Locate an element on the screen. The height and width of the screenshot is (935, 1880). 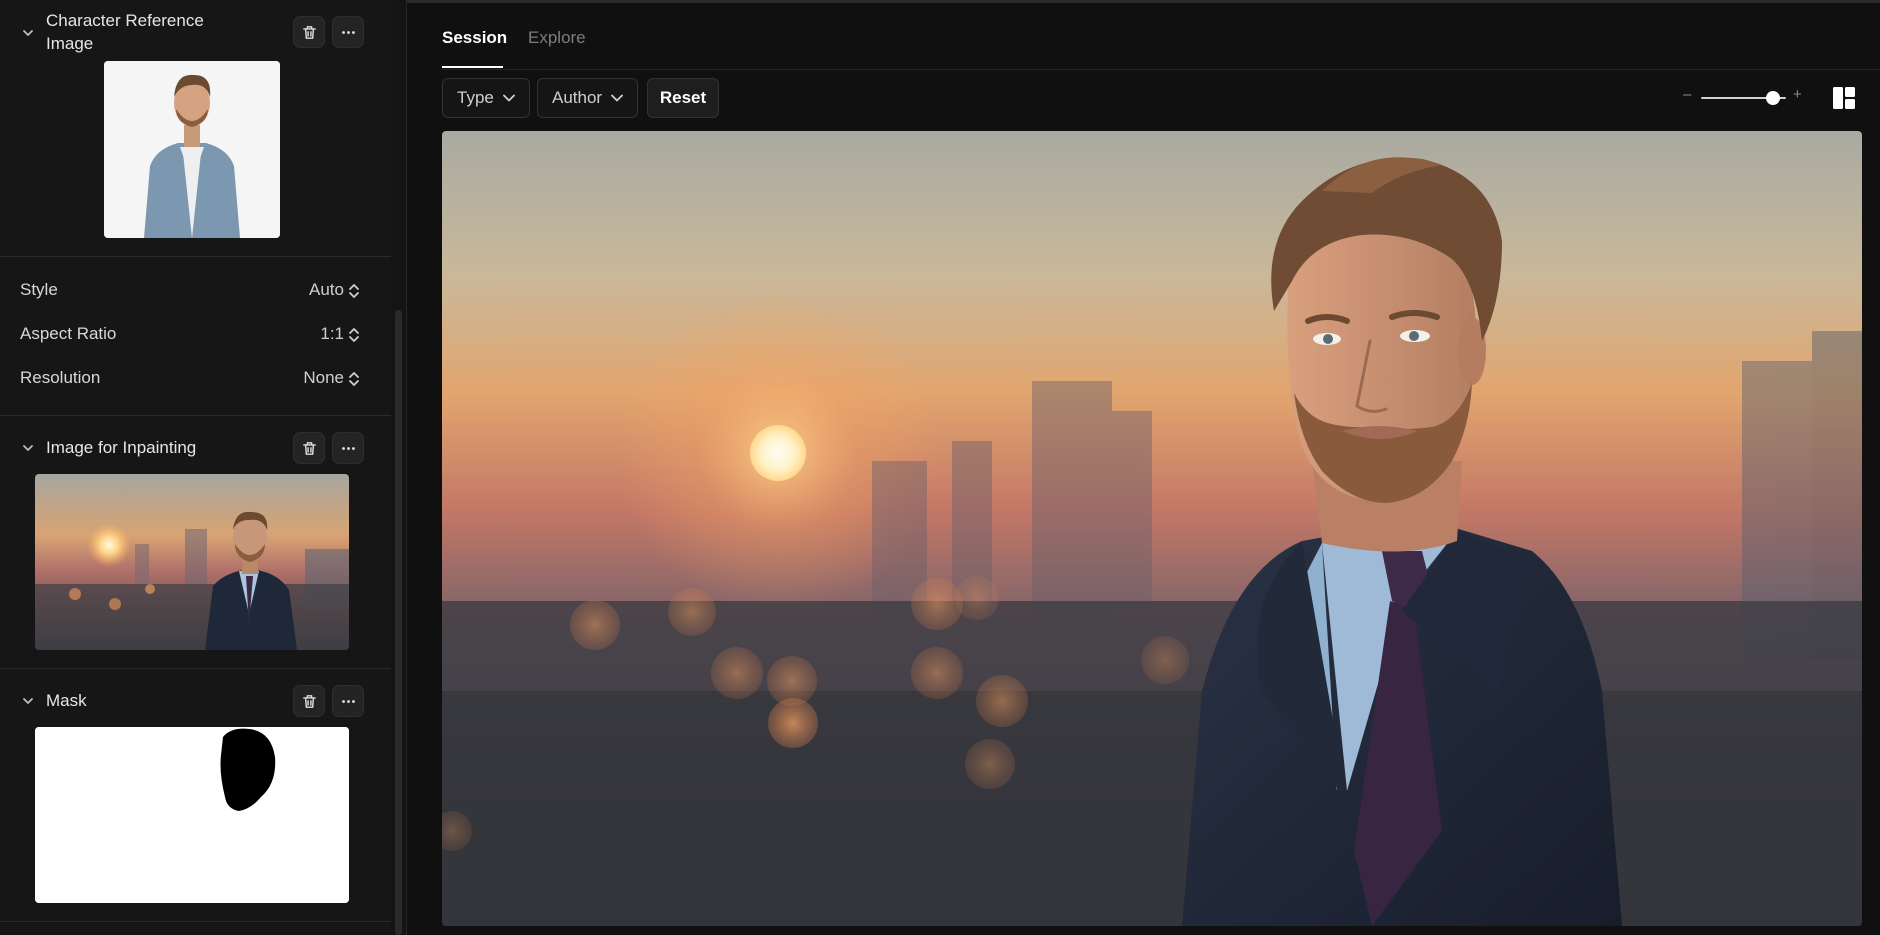
tabs-divider is located at coordinates (1161, 69).